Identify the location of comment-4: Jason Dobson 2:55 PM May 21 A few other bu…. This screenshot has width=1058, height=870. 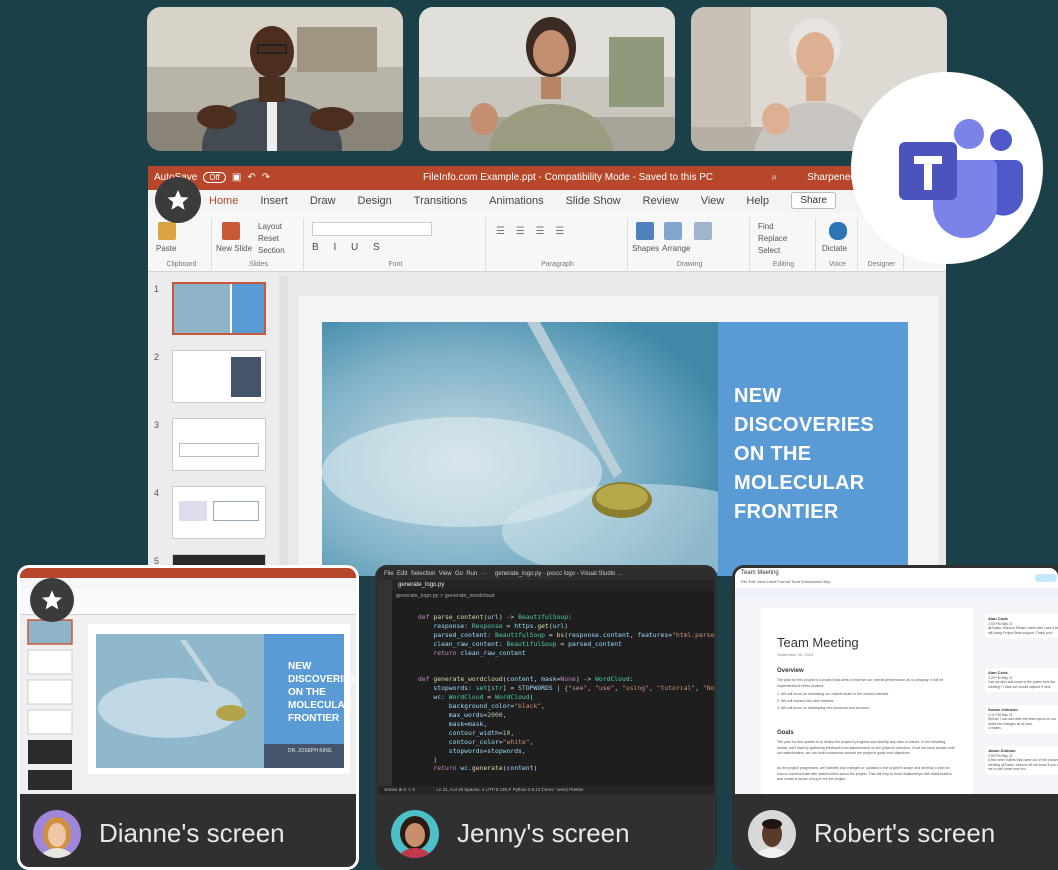
(1021, 760).